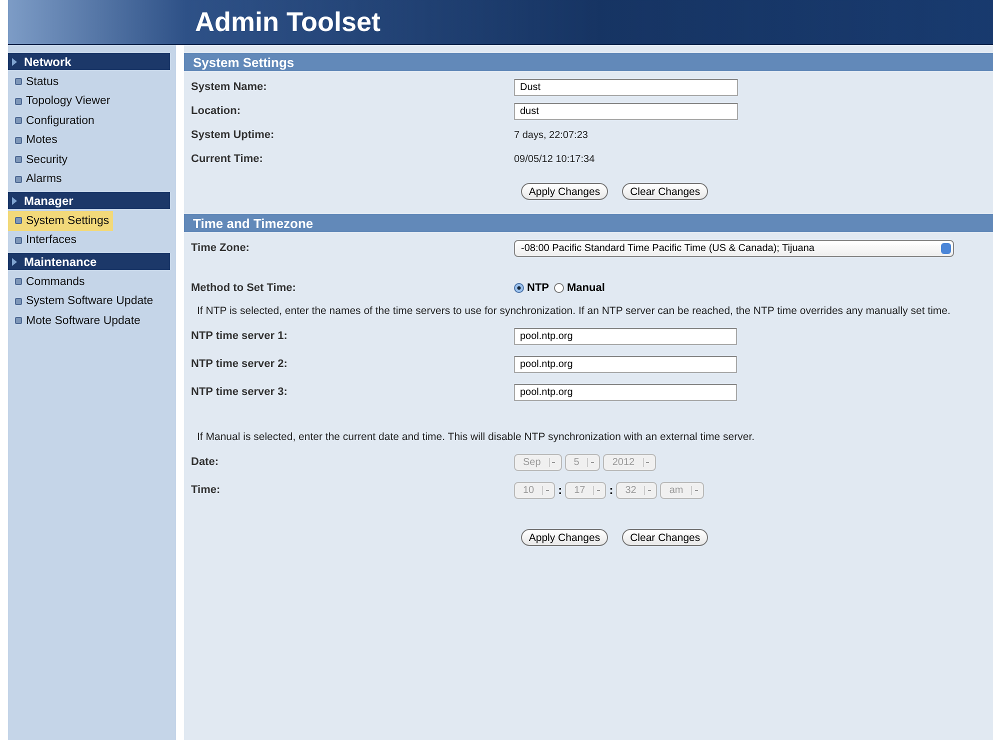  I want to click on field-label: Time Zone:, so click(220, 248).